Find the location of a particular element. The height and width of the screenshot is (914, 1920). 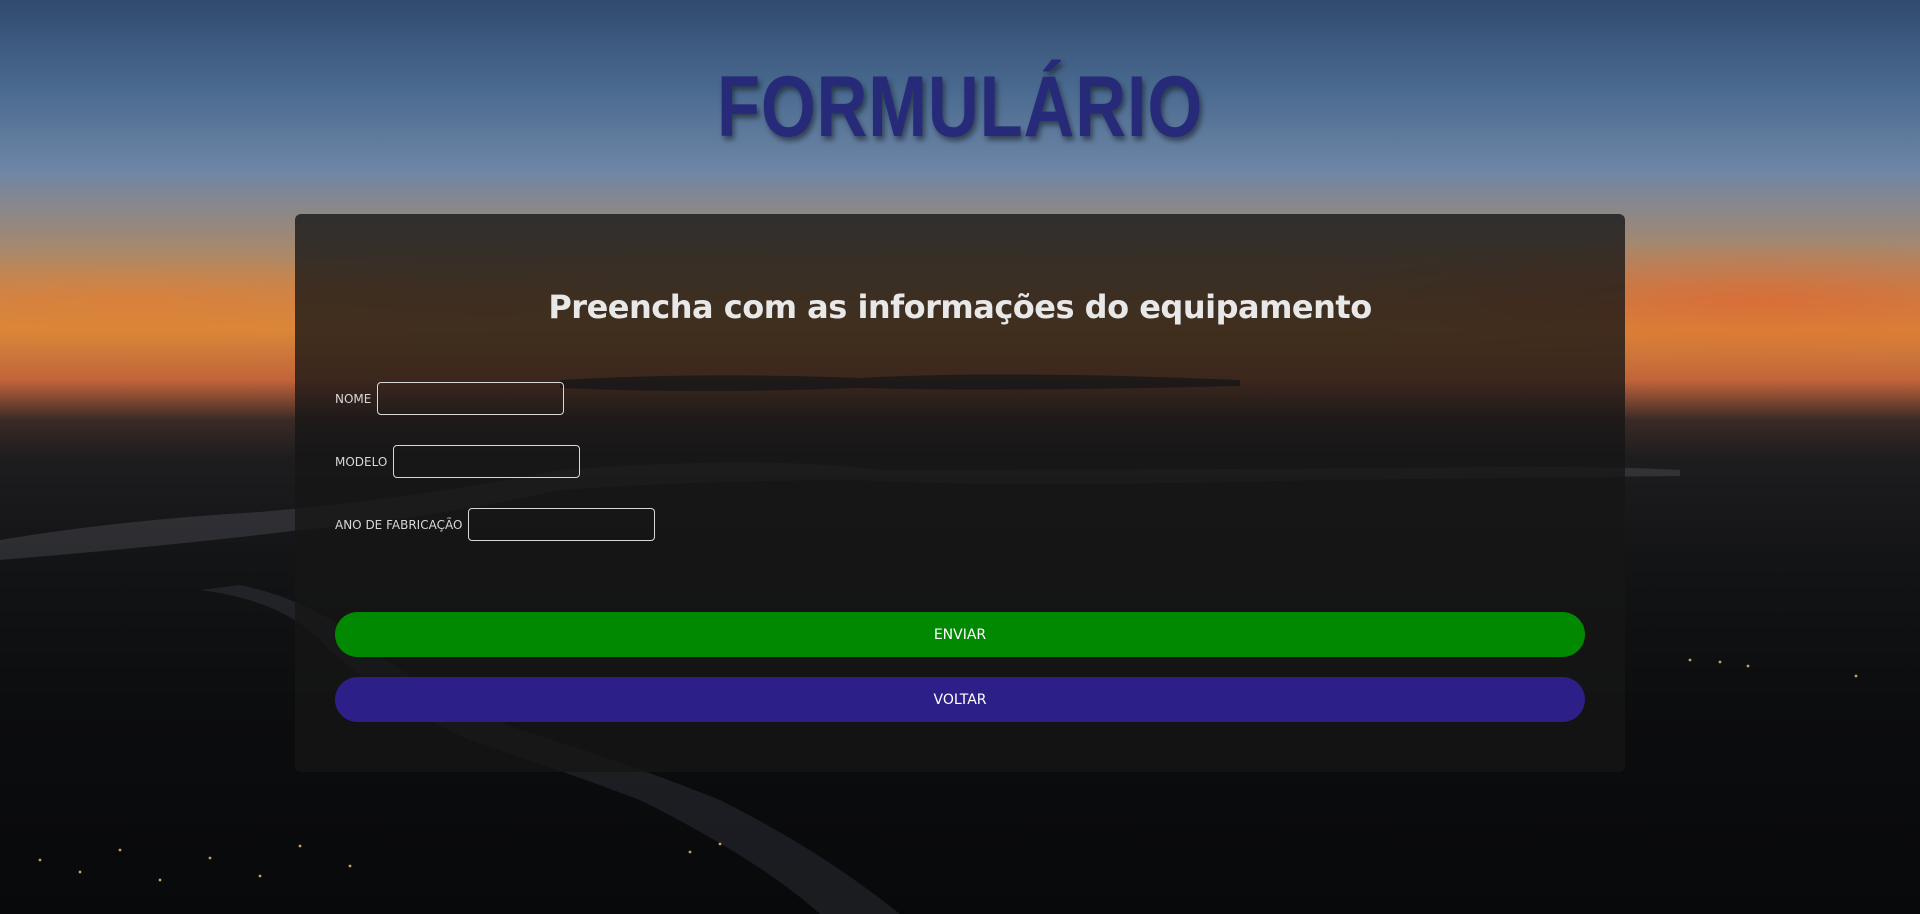

modelo-input is located at coordinates (487, 461).